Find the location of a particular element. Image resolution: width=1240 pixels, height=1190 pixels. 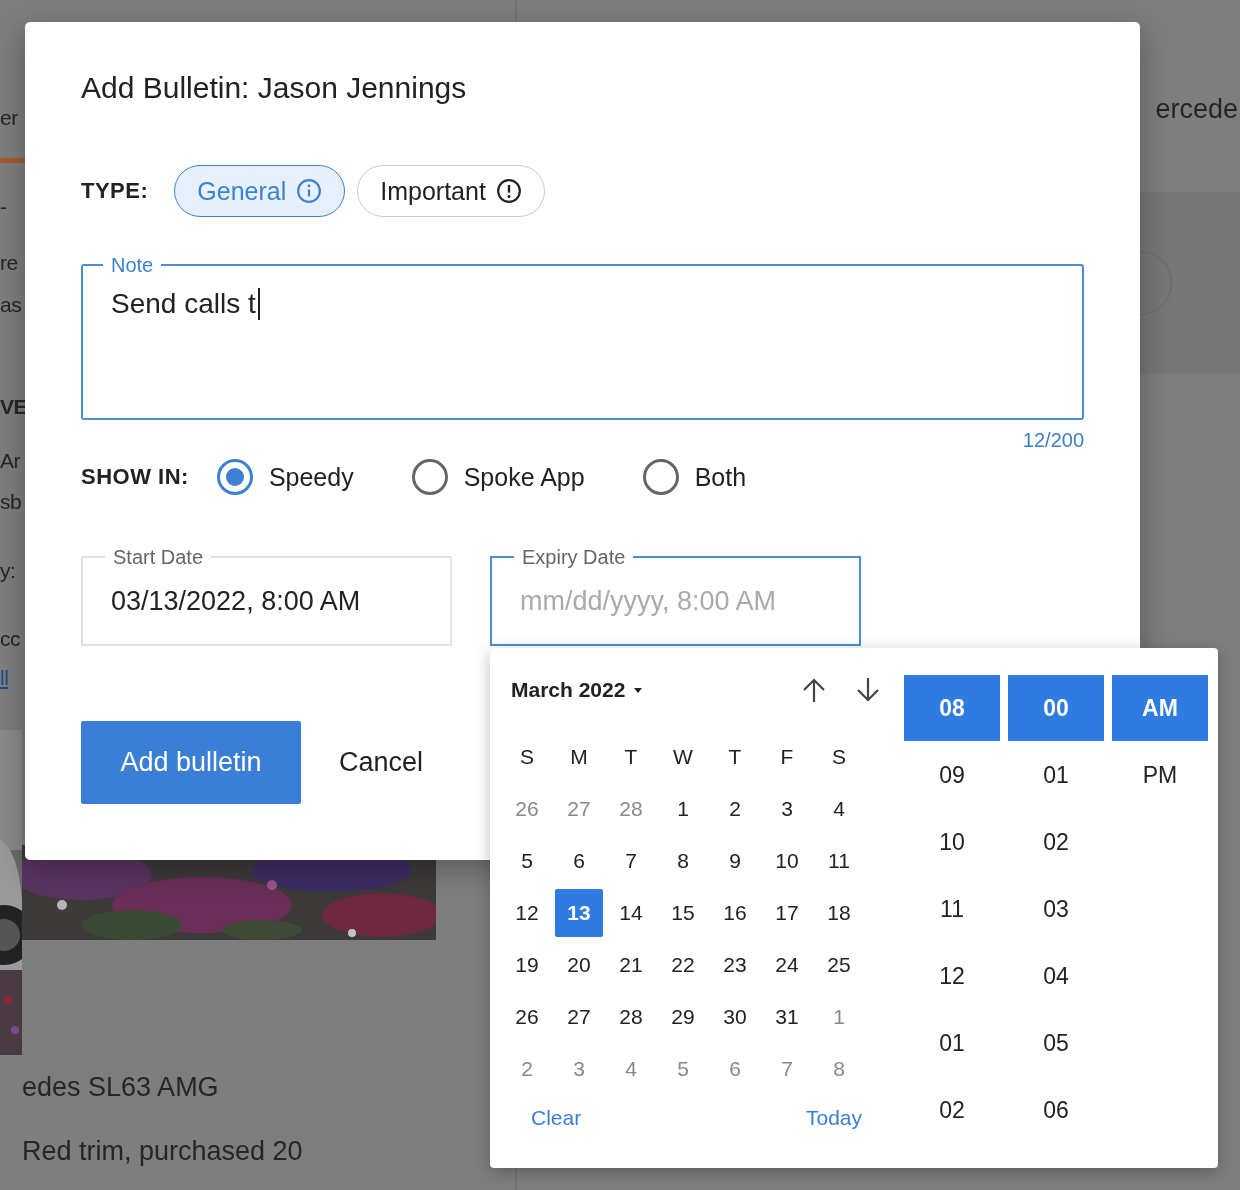

hour-option: 10 is located at coordinates (952, 842).